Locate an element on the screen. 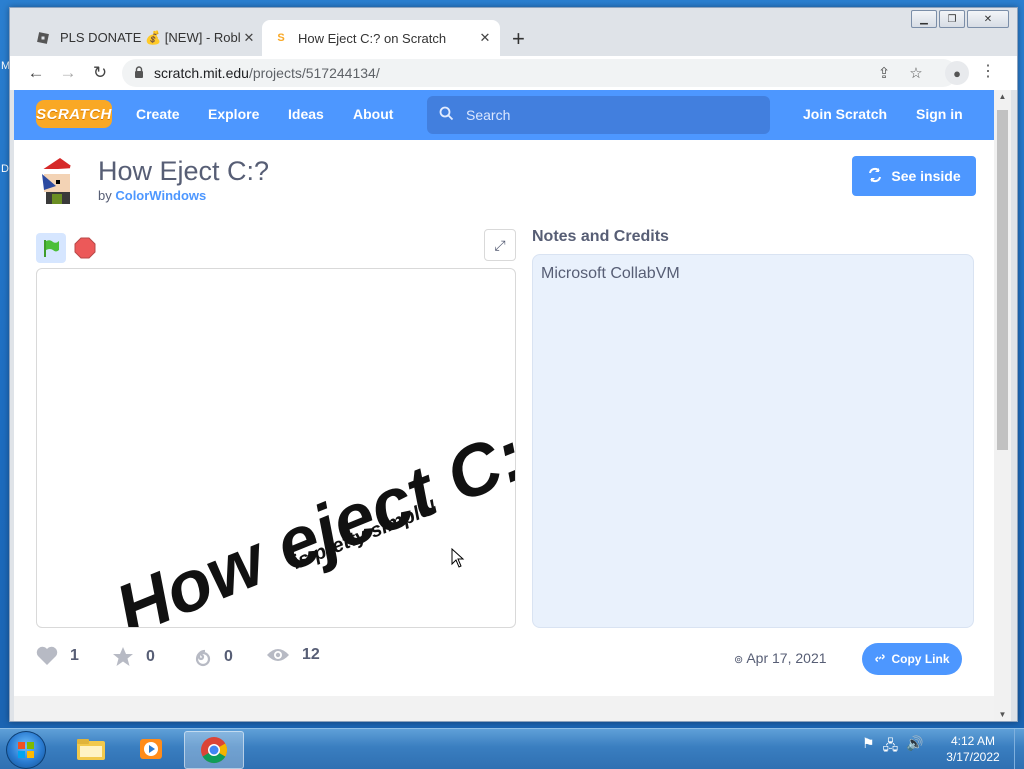  media-player-taskbar-button is located at coordinates (151, 749).